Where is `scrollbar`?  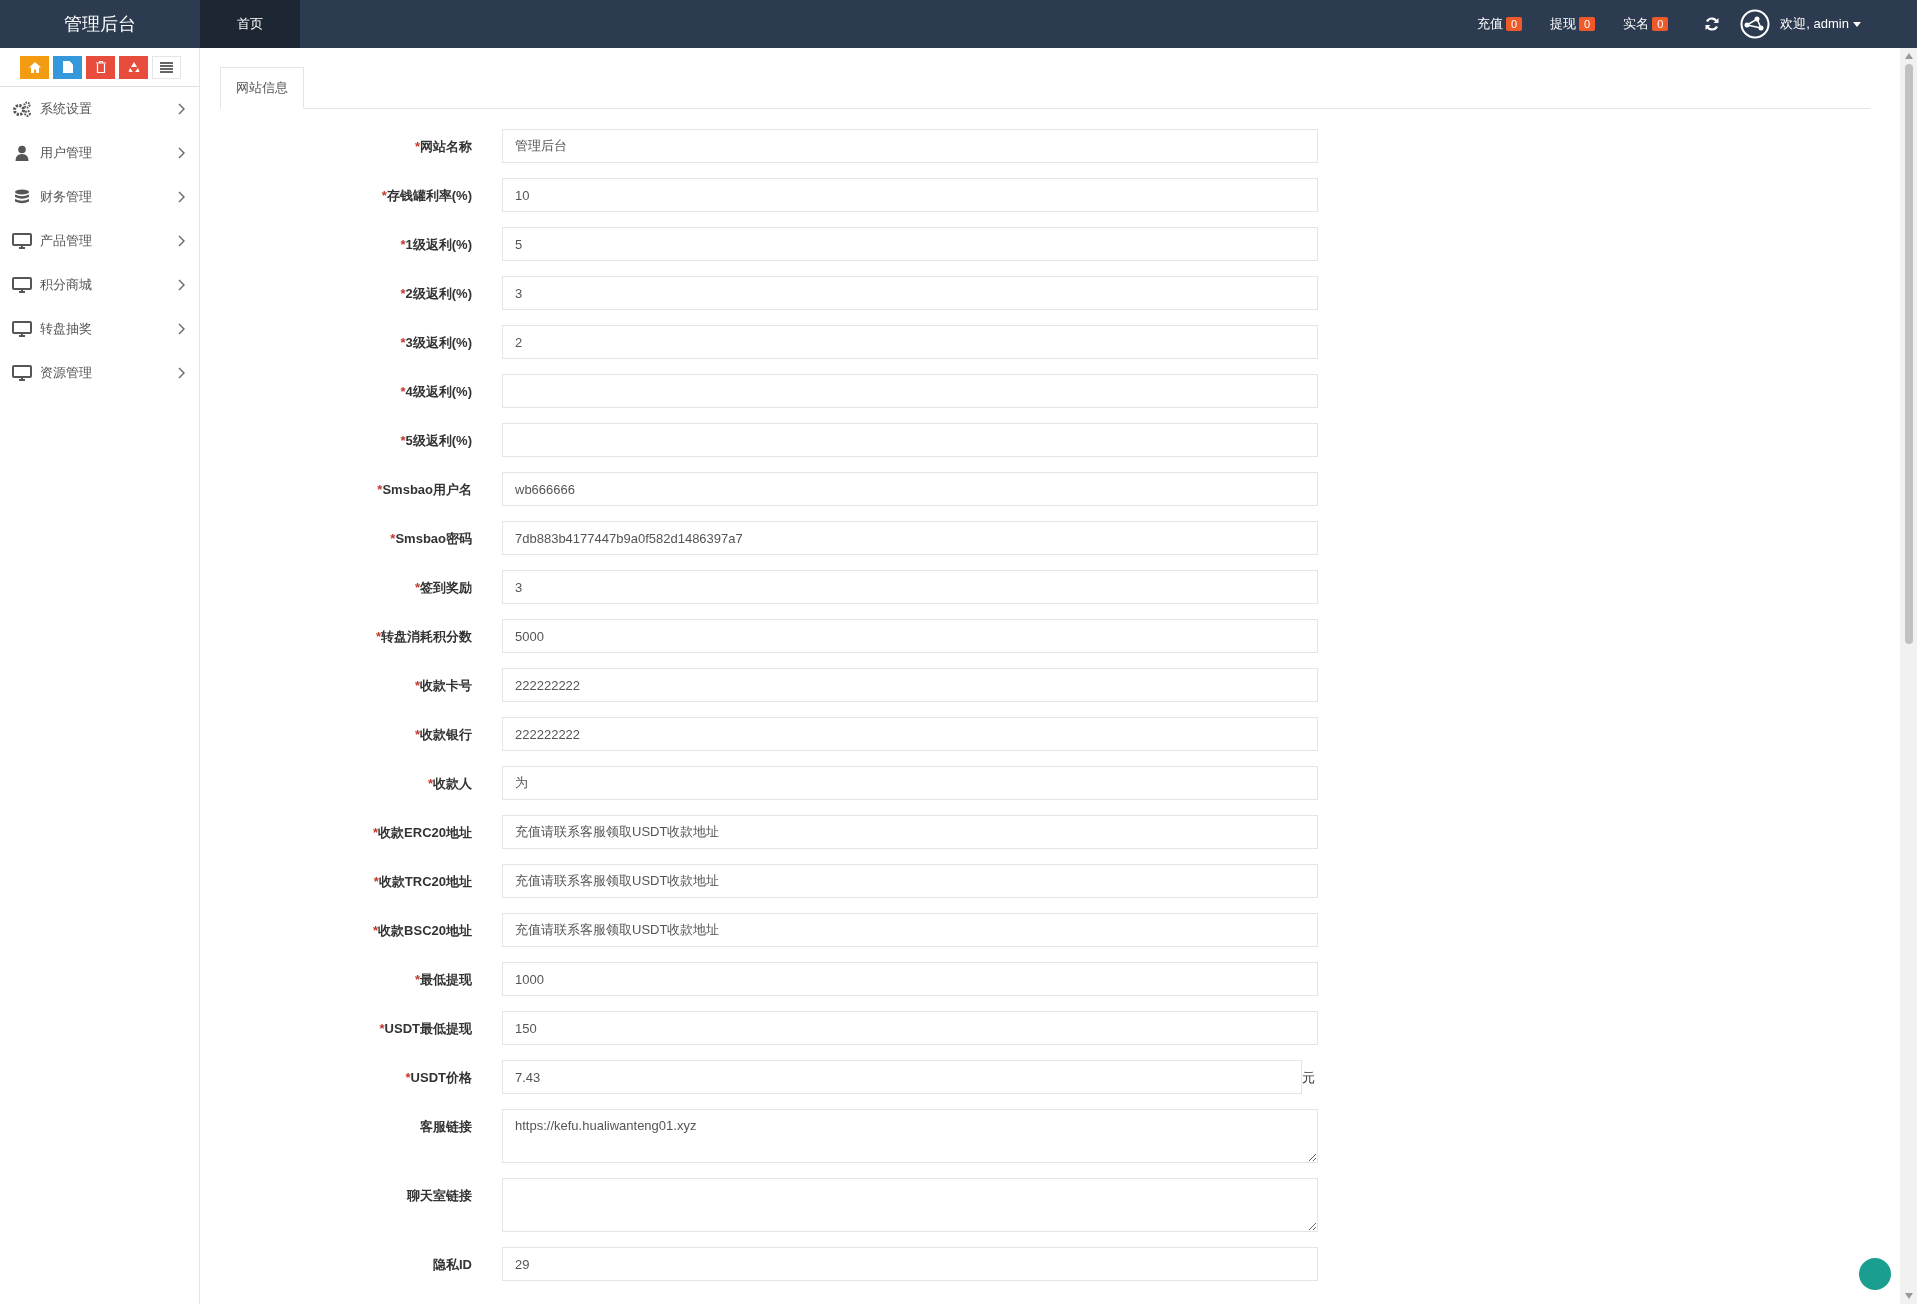 scrollbar is located at coordinates (1908, 676).